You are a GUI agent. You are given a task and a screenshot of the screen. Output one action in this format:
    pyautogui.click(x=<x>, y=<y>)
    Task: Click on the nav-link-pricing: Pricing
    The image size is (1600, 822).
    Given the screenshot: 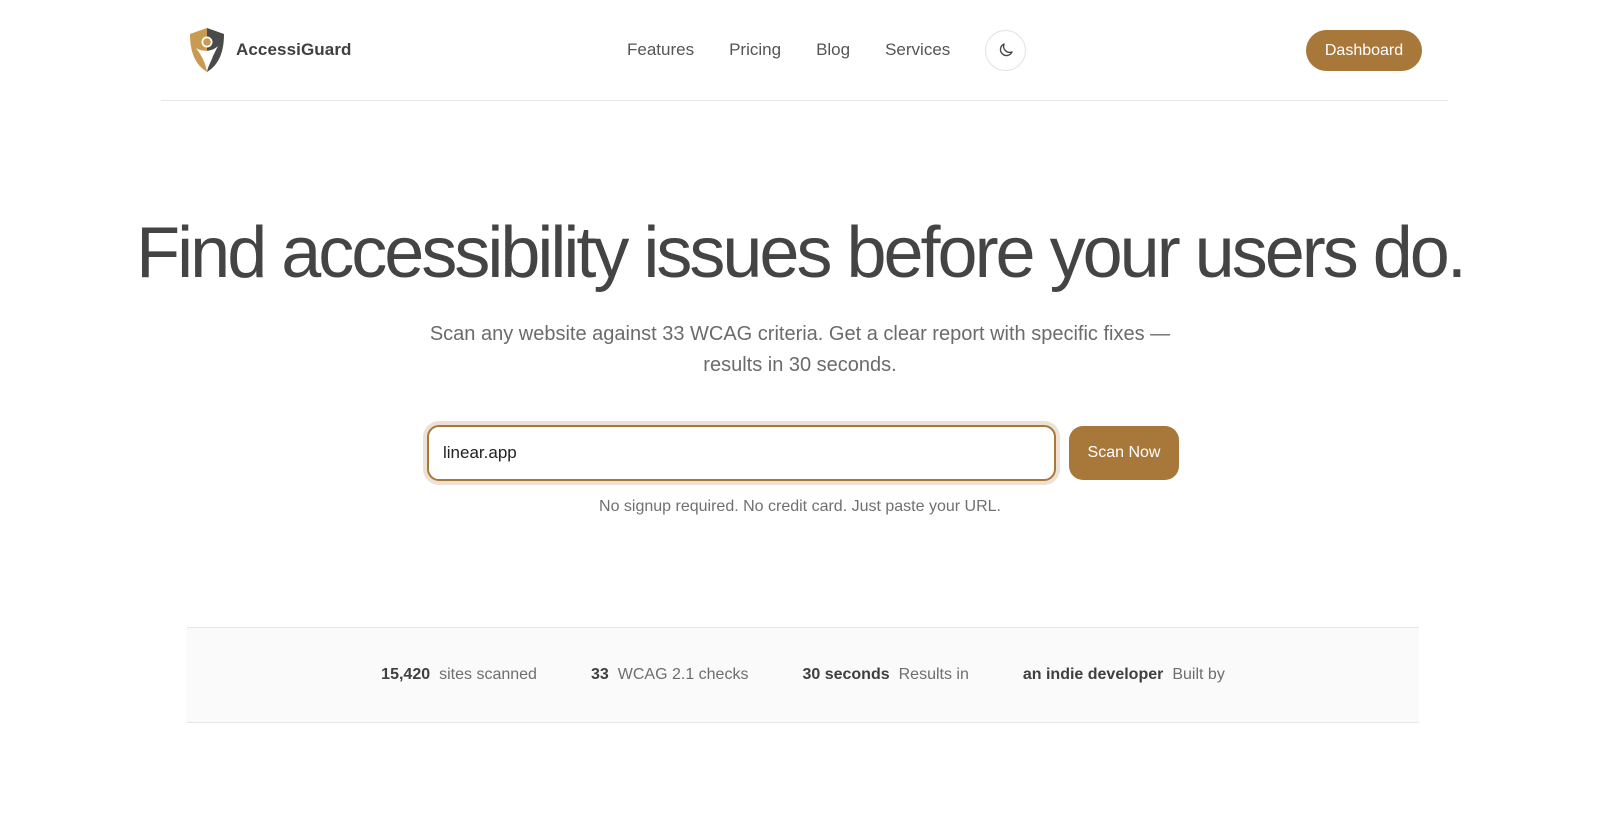 What is the action you would take?
    pyautogui.click(x=755, y=50)
    